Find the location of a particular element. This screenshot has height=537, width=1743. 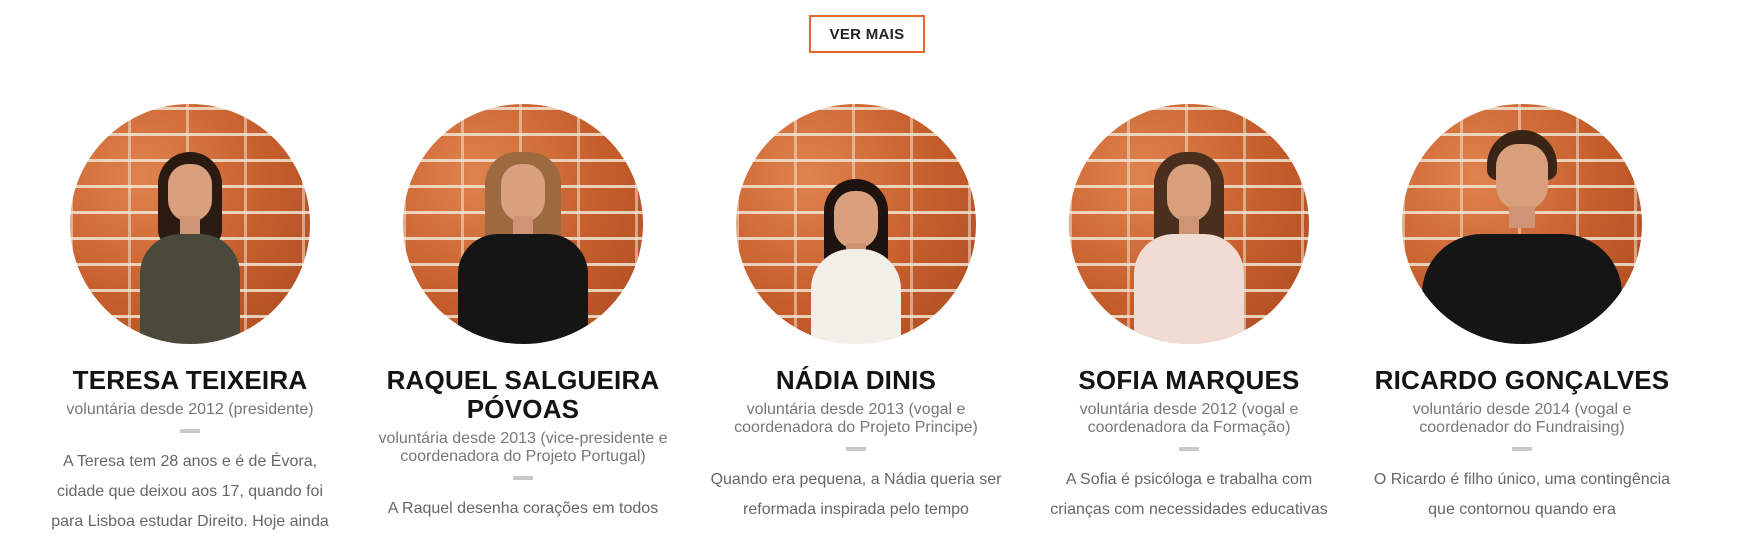

member-name: SOFIA MARQUES is located at coordinates (1189, 380).